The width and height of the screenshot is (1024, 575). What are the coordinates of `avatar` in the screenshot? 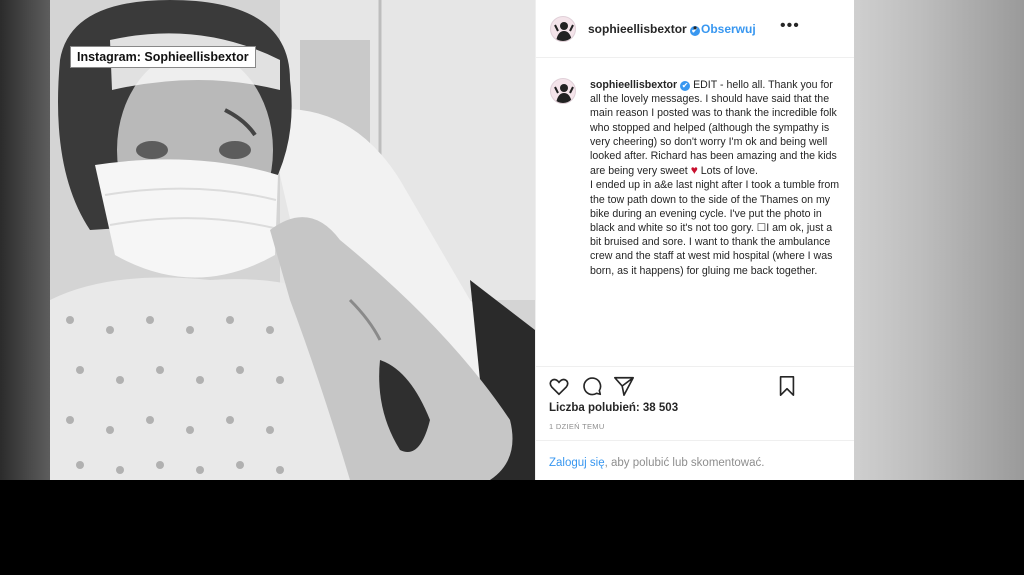 It's located at (563, 29).